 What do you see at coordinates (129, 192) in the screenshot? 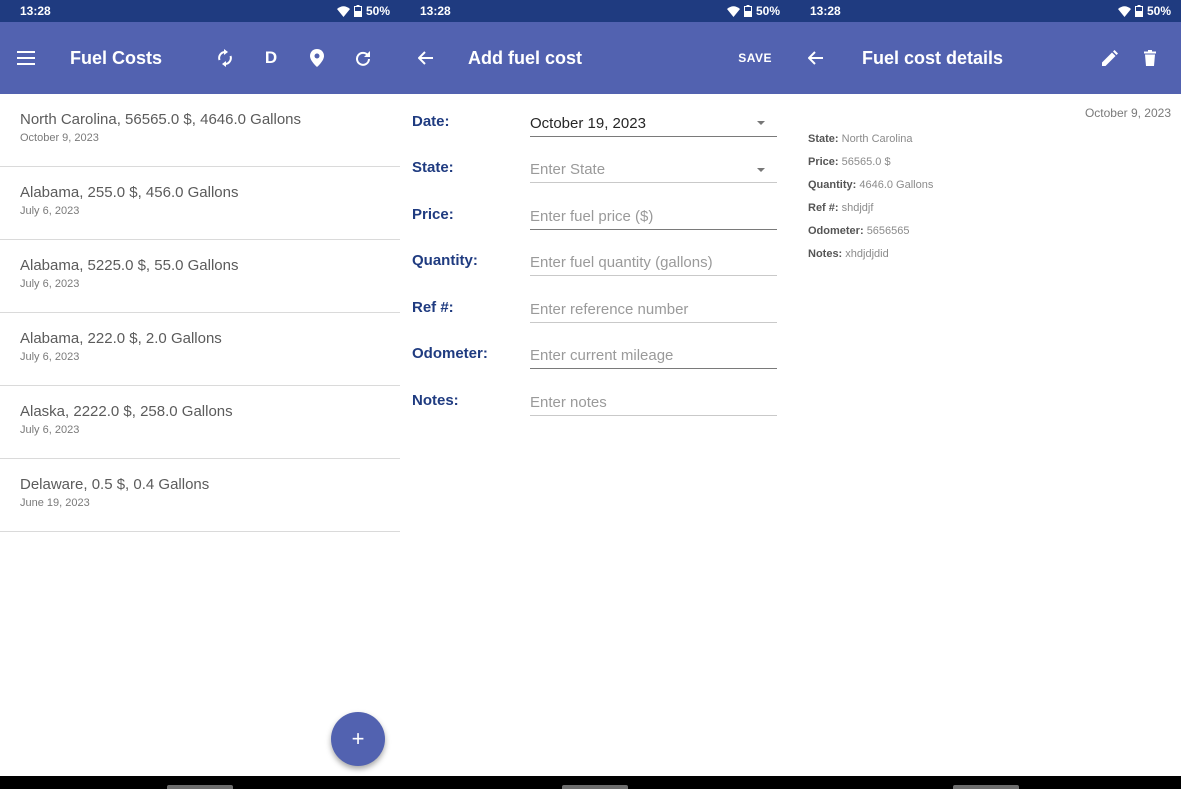
I see `list-item-primary: Alabama, 255.0 $, 456.0 Gallons` at bounding box center [129, 192].